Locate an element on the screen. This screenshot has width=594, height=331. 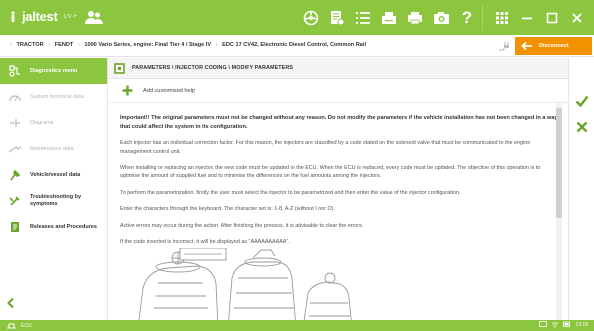
maximize-icon is located at coordinates (552, 18).